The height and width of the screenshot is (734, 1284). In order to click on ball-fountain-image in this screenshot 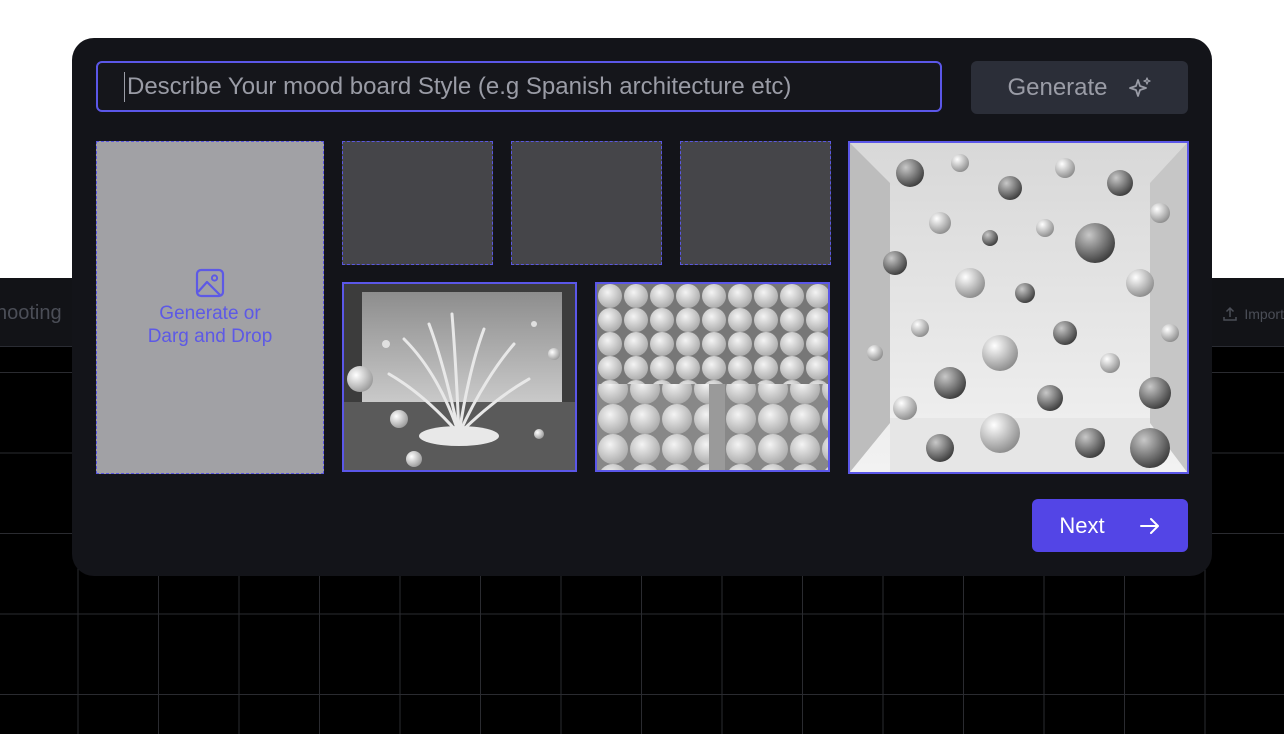, I will do `click(459, 377)`.